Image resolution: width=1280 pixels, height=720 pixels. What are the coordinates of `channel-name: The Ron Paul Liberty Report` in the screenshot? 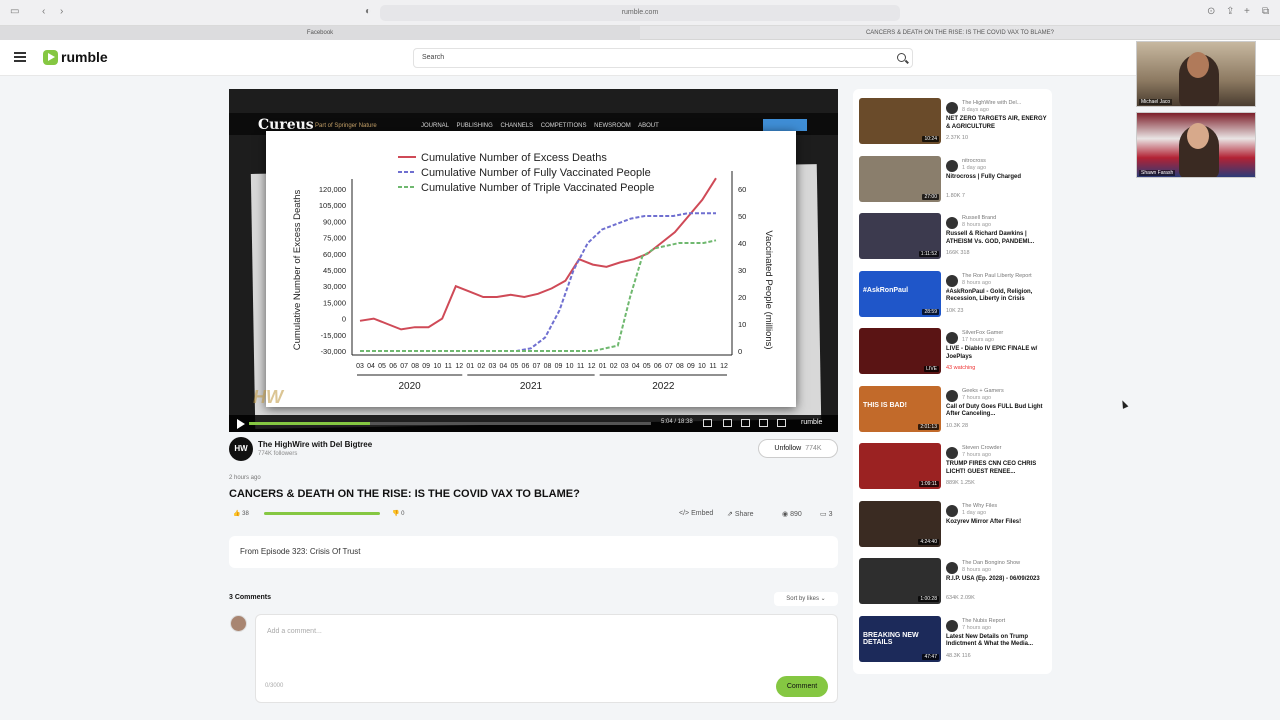 It's located at (997, 276).